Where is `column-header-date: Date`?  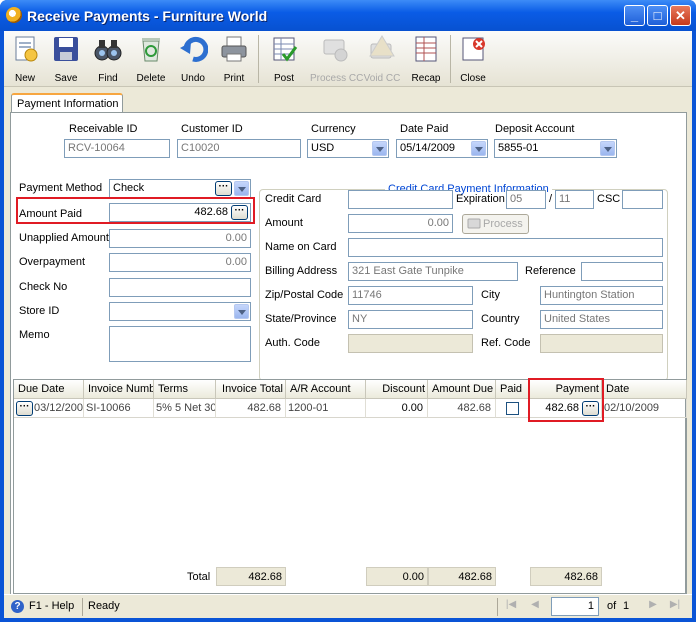 column-header-date: Date is located at coordinates (644, 389).